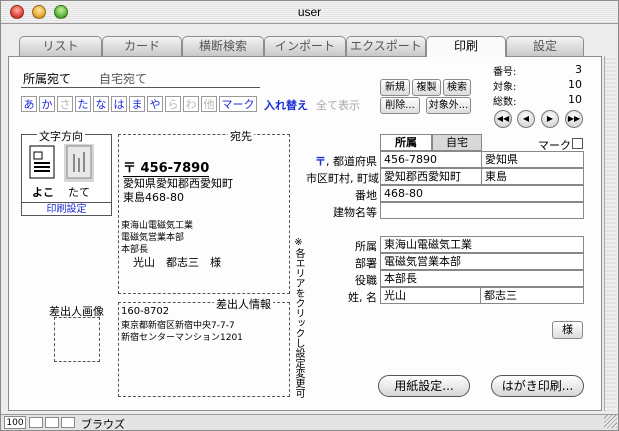  What do you see at coordinates (577, 143) in the screenshot?
I see `mark-checkbox` at bounding box center [577, 143].